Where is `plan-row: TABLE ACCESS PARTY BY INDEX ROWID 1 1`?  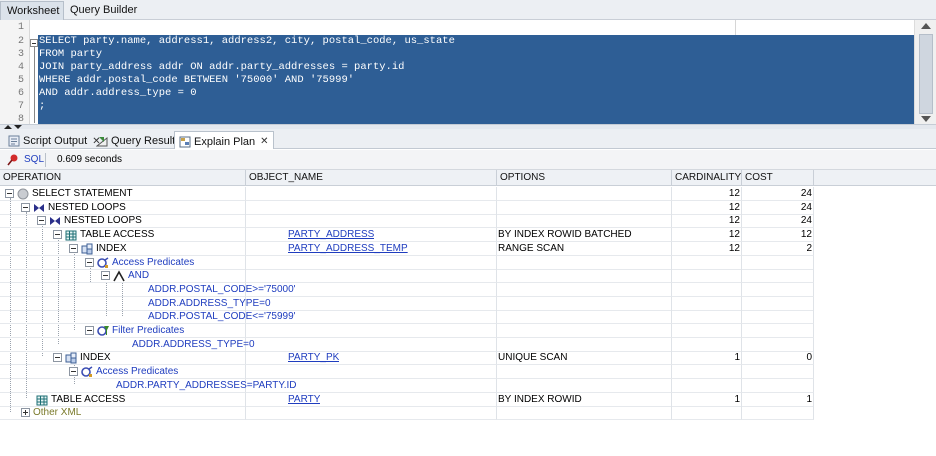 plan-row: TABLE ACCESS PARTY BY INDEX ROWID 1 1 is located at coordinates (468, 399).